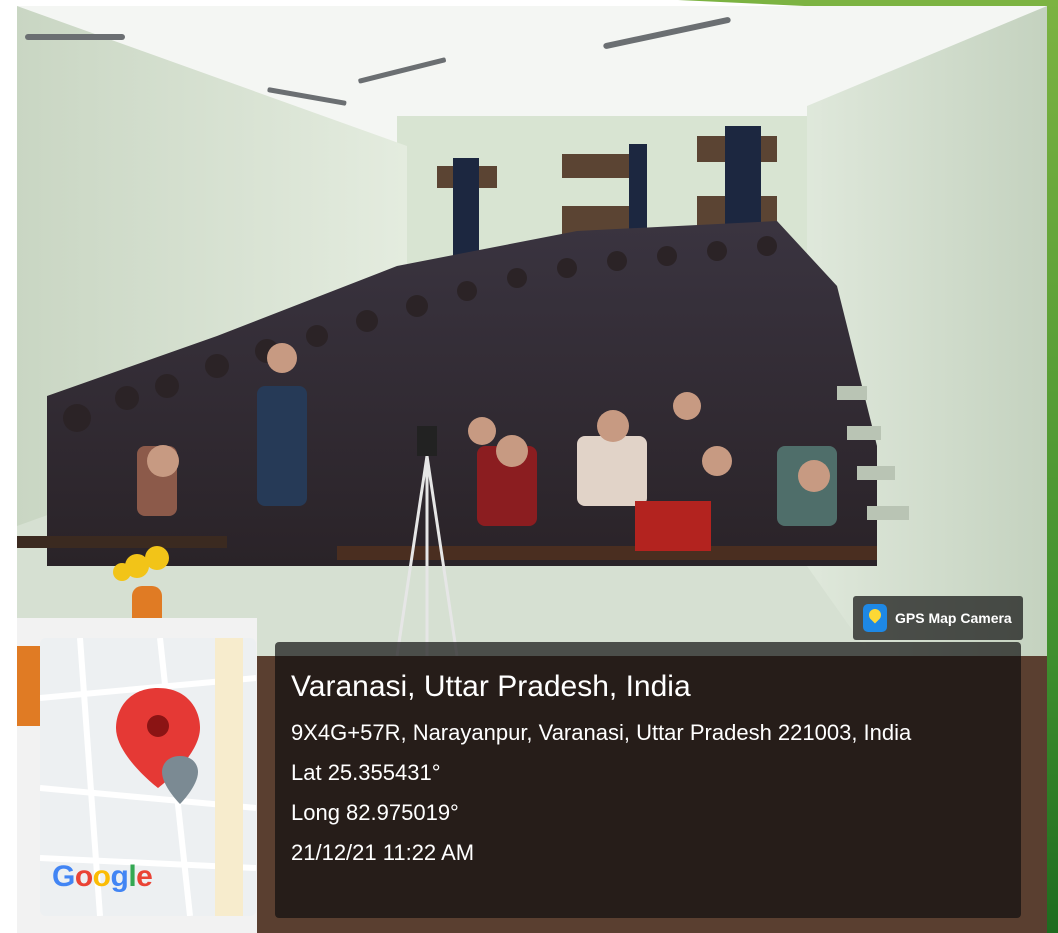 The image size is (1058, 933). What do you see at coordinates (375, 812) in the screenshot?
I see `longitude-line: Long 82.975019°` at bounding box center [375, 812].